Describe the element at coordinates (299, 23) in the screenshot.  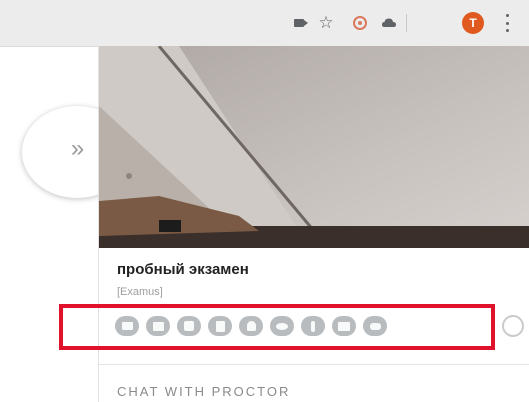
I see `camera-icon` at that location.